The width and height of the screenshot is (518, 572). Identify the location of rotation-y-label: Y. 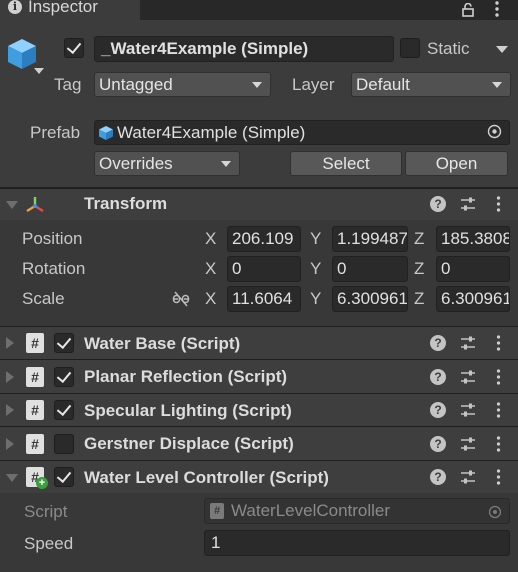
(315, 269).